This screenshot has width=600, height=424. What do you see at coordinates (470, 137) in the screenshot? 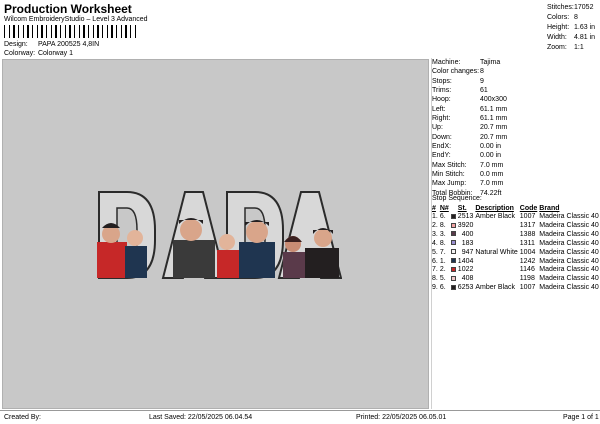
I see `info-row: Down: 20.7 mm` at bounding box center [470, 137].